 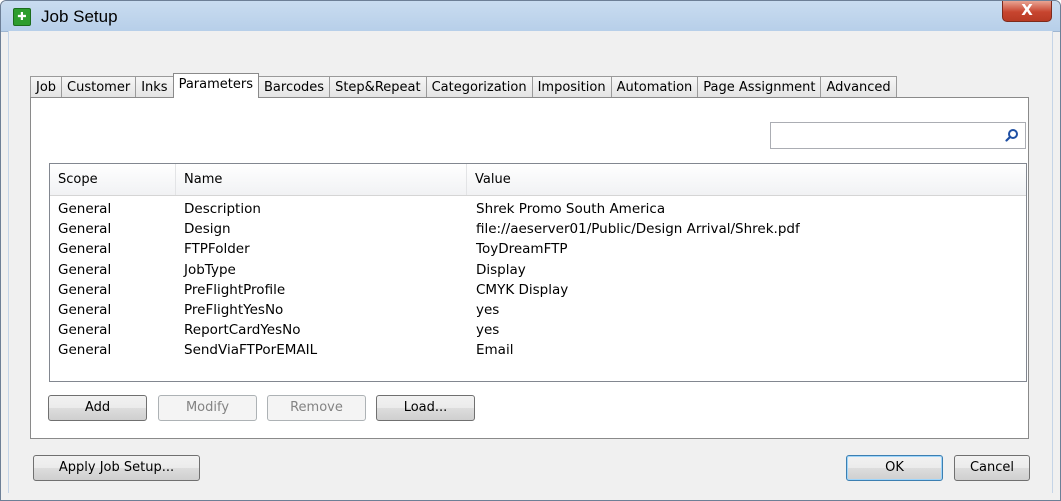 What do you see at coordinates (501, 269) in the screenshot?
I see `cell-value: Display` at bounding box center [501, 269].